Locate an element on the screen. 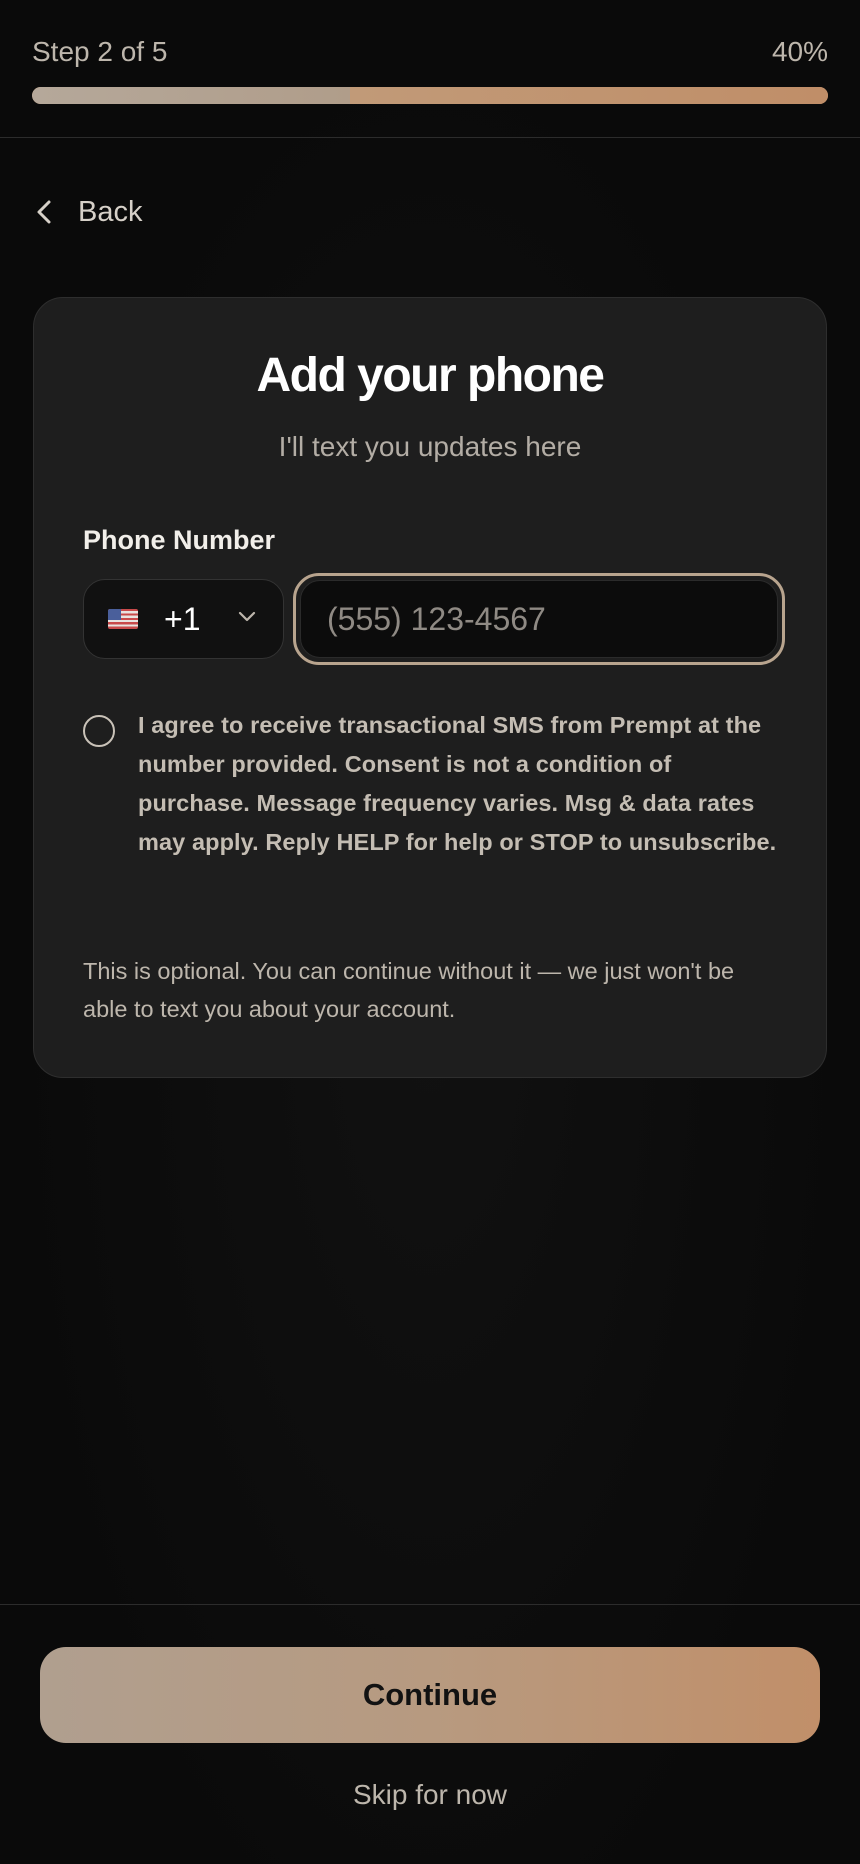  progress-header: Step 2 of 5 40% is located at coordinates (430, 69).